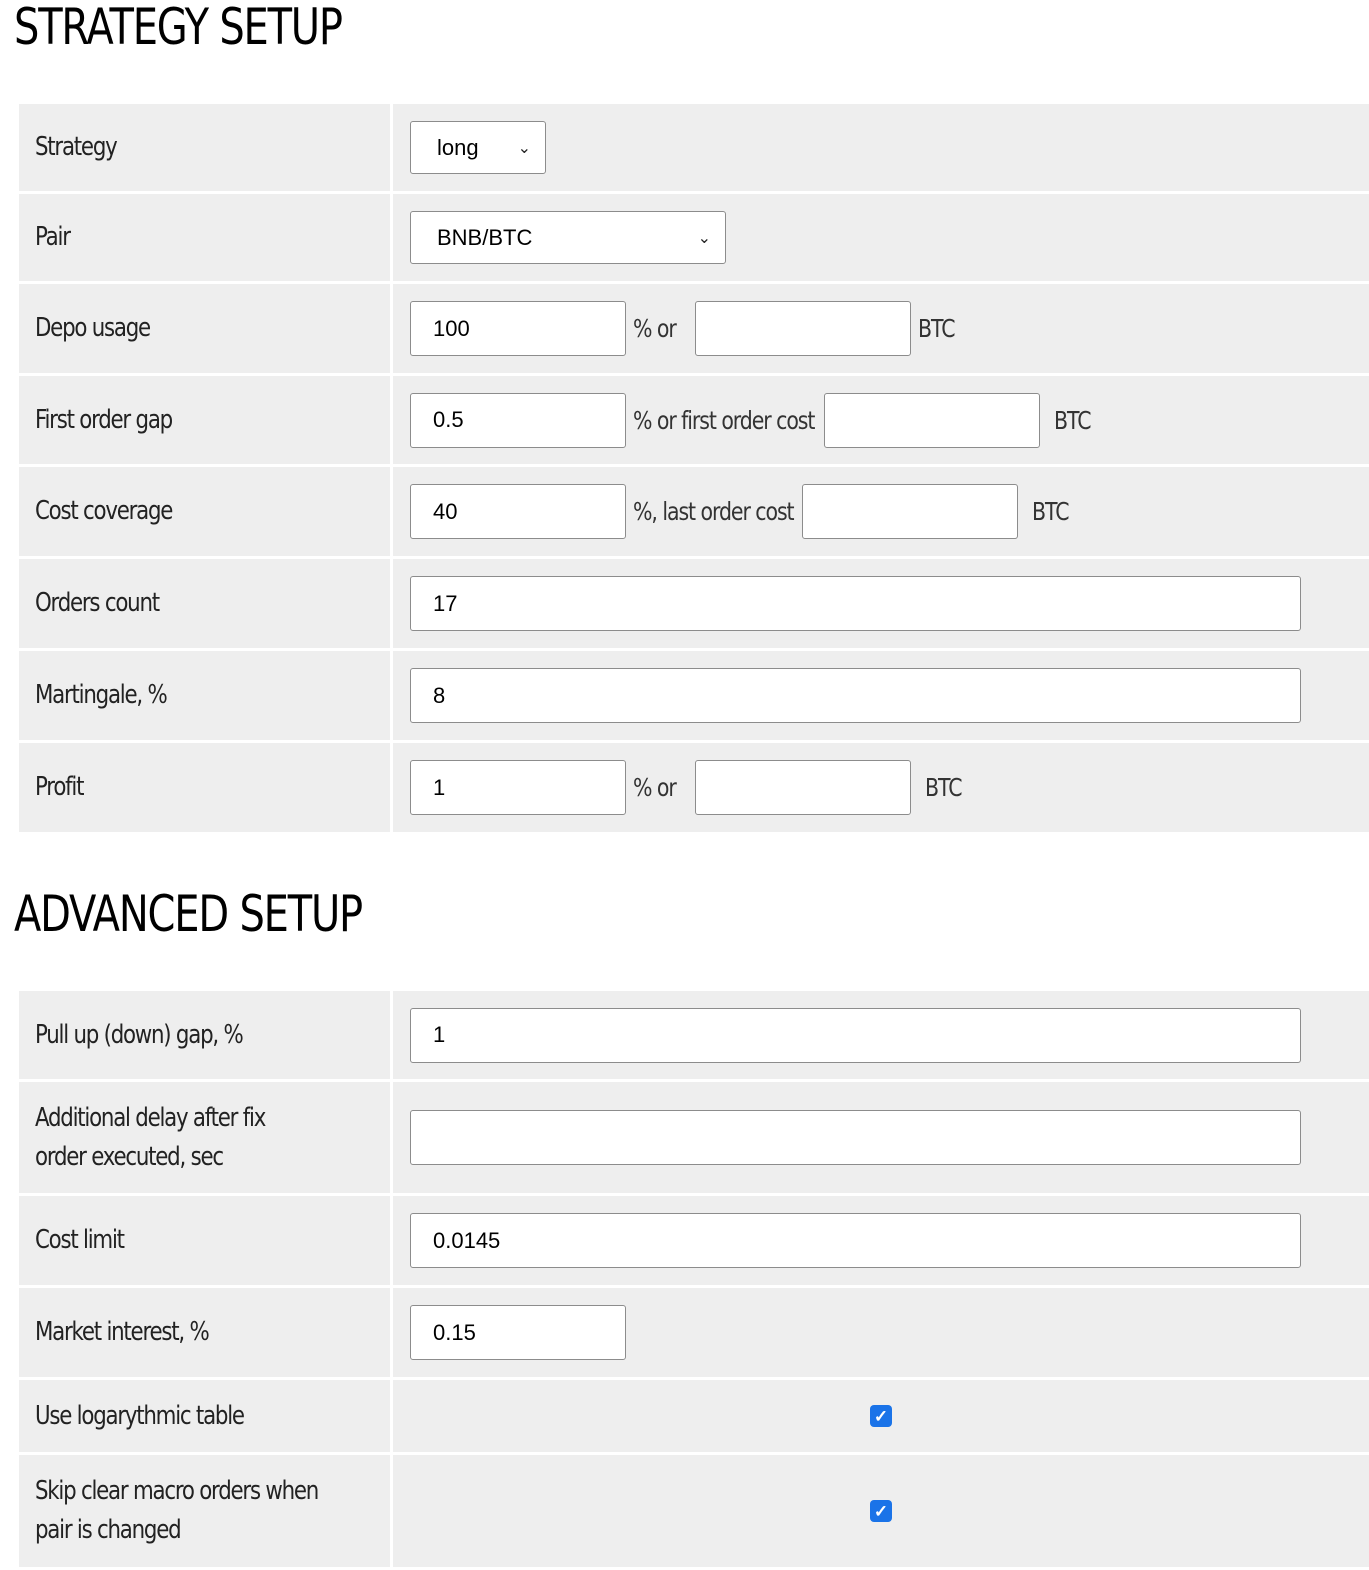 This screenshot has width=1369, height=1570. I want to click on pull-gap-value-cell, so click(881, 1035).